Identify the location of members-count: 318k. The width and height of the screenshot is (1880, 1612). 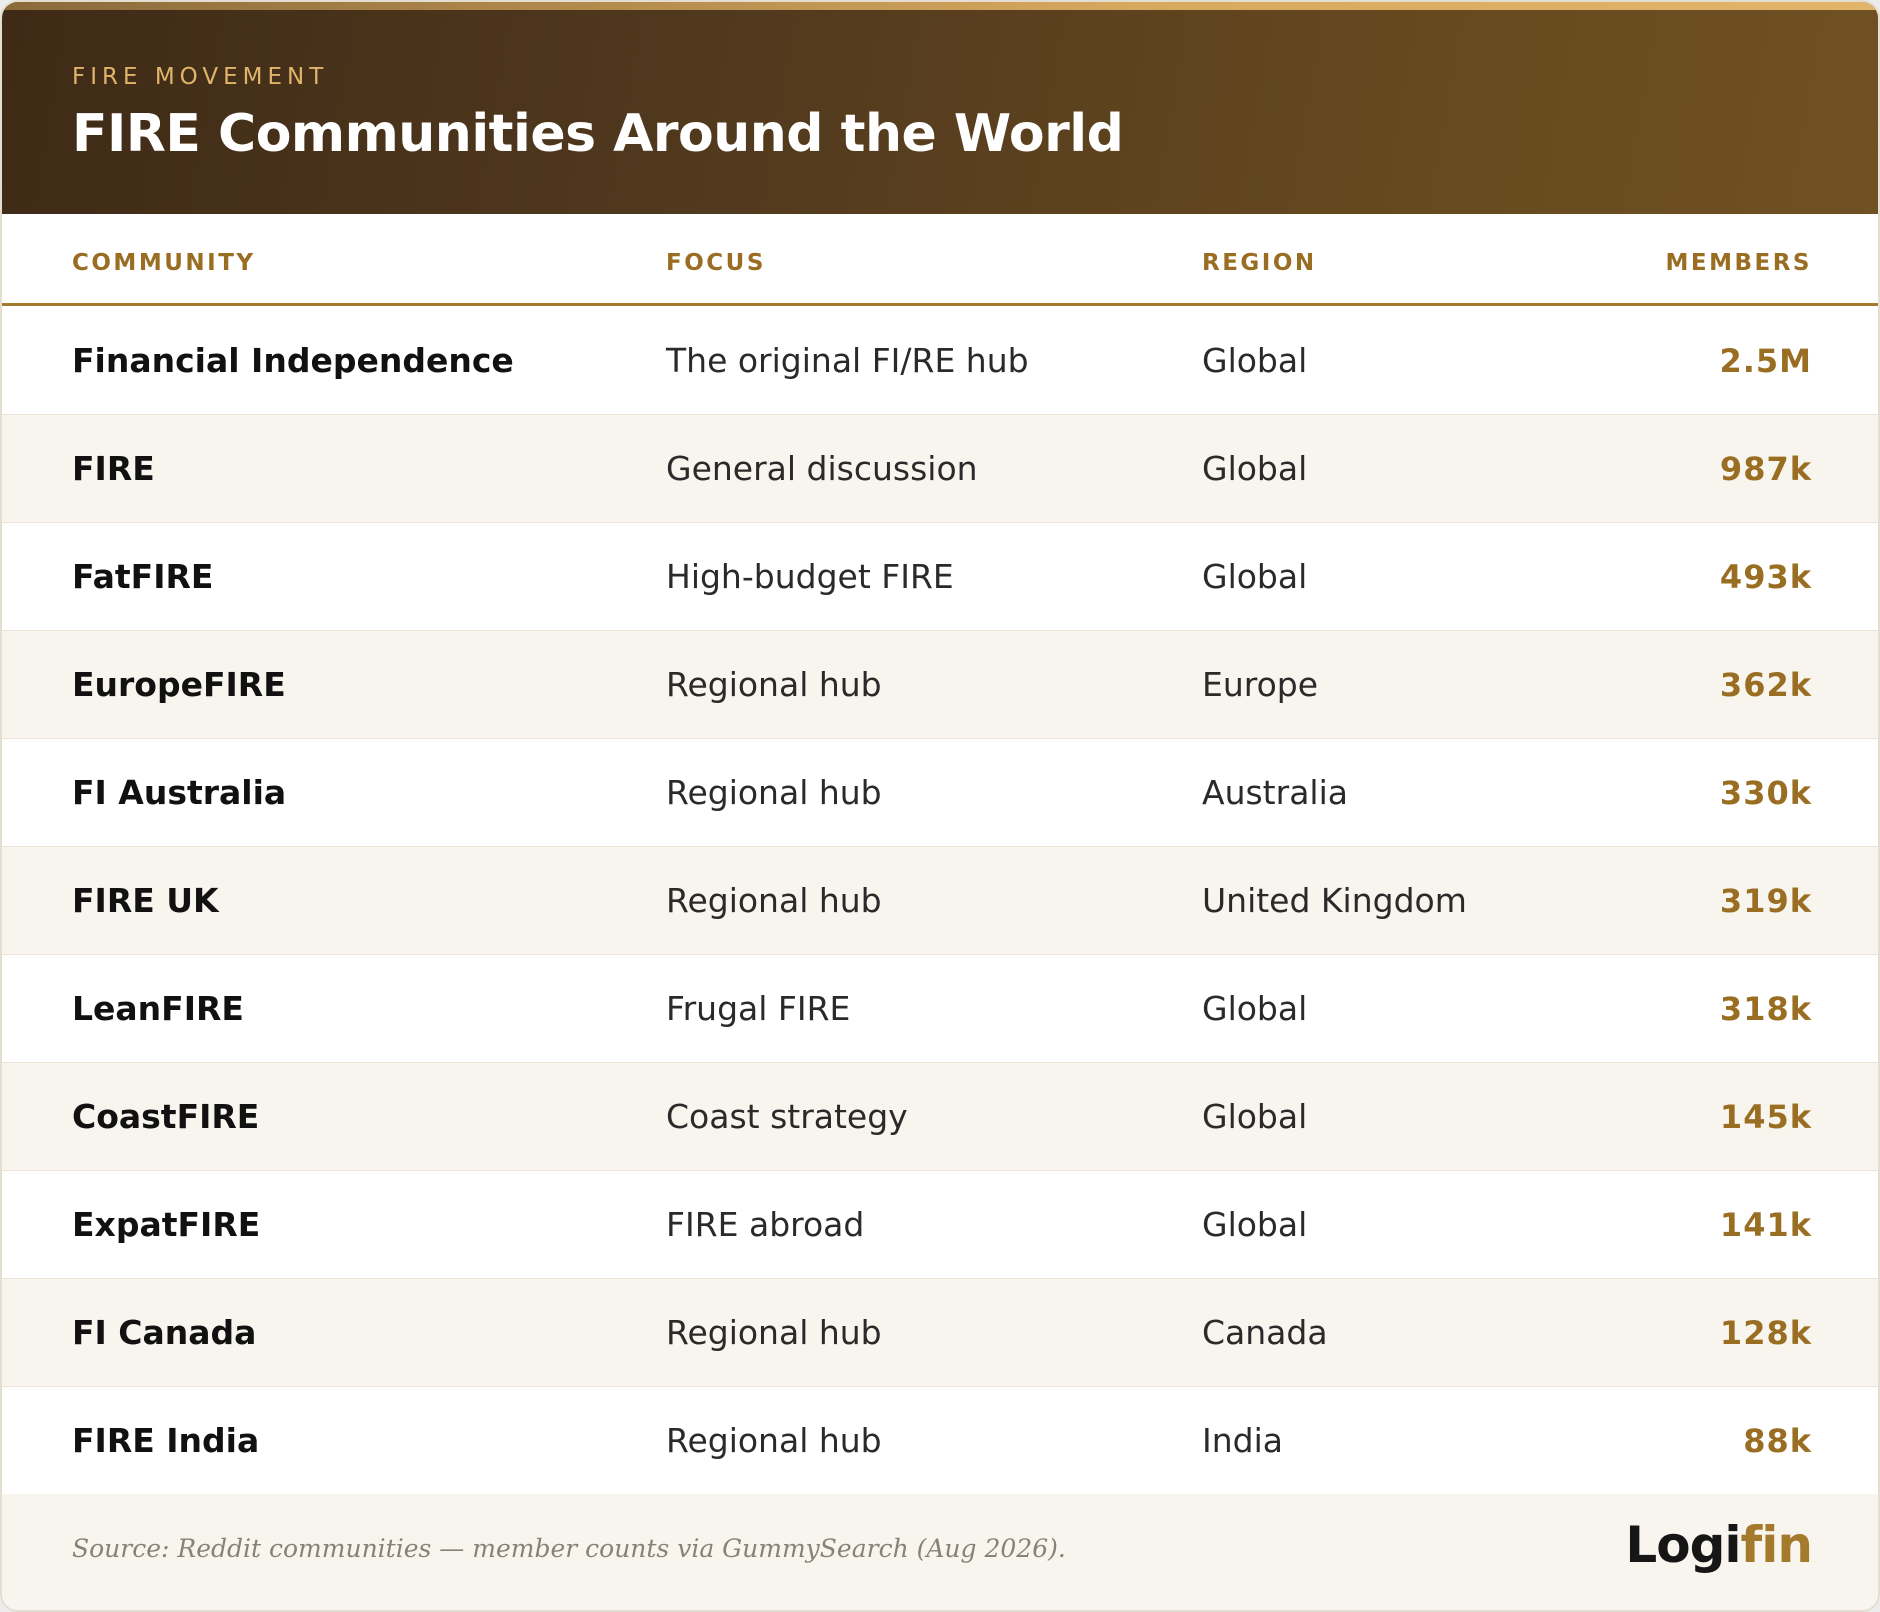
(1765, 1009).